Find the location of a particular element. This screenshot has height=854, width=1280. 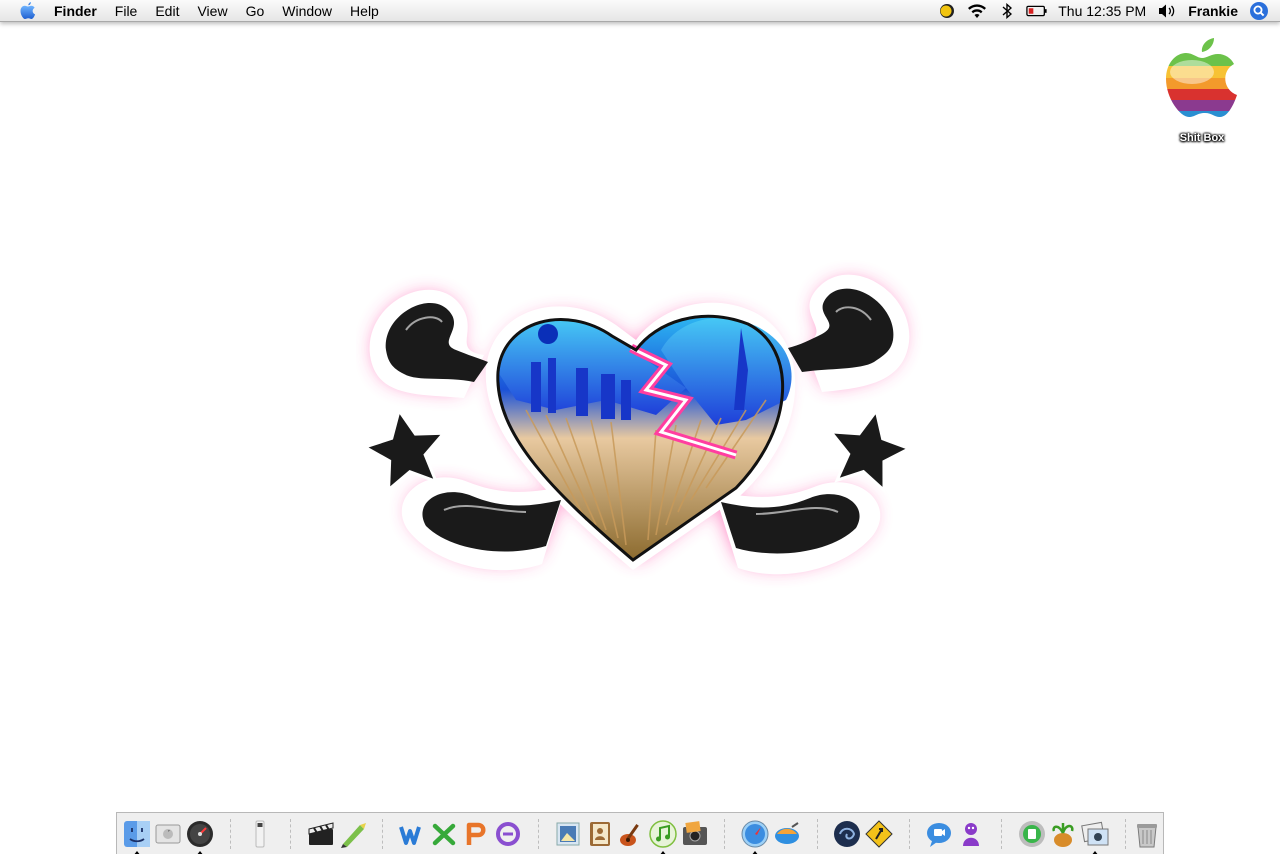

dock-trash-icon is located at coordinates (1147, 834).